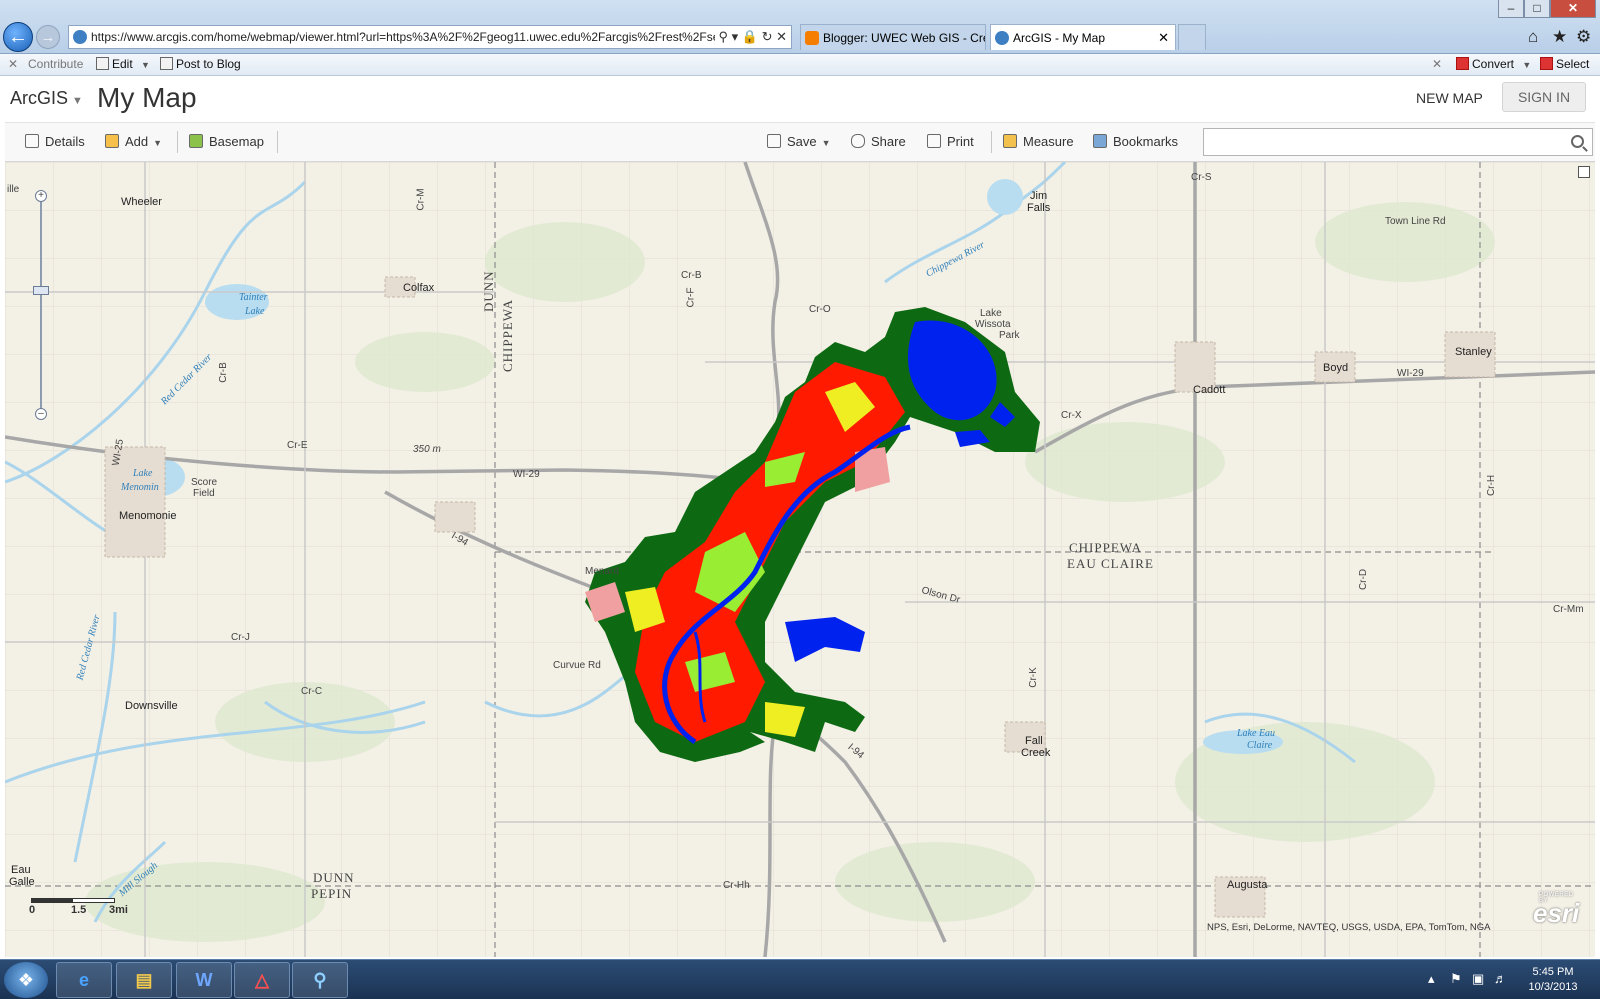 The image size is (1600, 999). What do you see at coordinates (1033, 677) in the screenshot?
I see `road-label: Cr-K` at bounding box center [1033, 677].